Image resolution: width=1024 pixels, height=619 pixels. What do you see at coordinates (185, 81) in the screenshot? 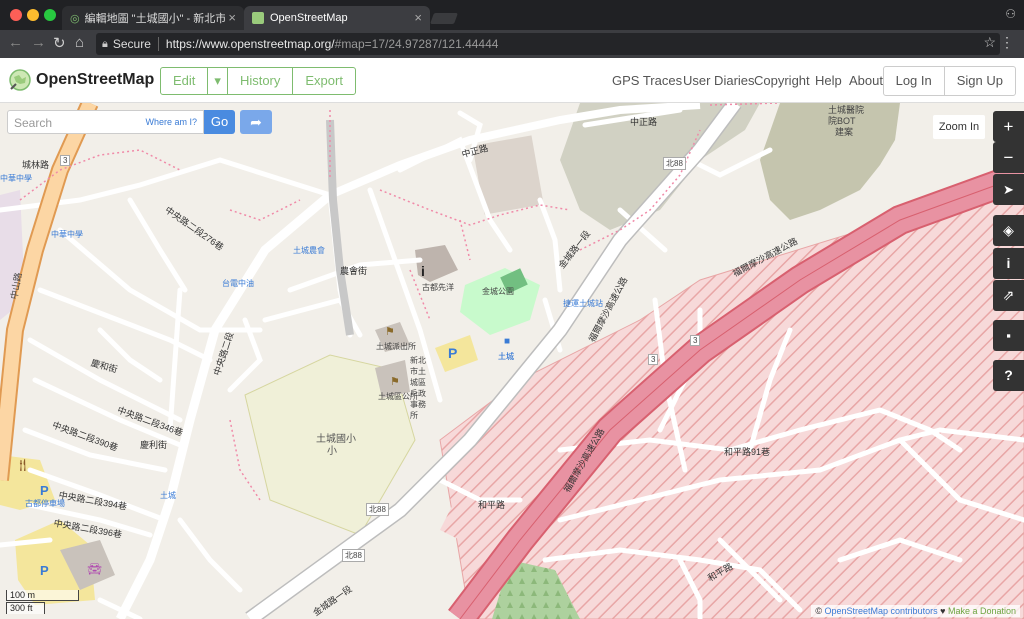
I see `edit-button: Edit` at bounding box center [185, 81].